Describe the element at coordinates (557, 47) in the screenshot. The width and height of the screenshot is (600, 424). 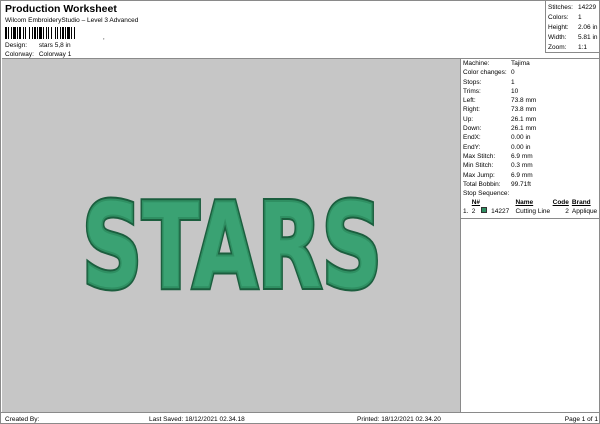
I see `stat-label: Zoom:` at that location.